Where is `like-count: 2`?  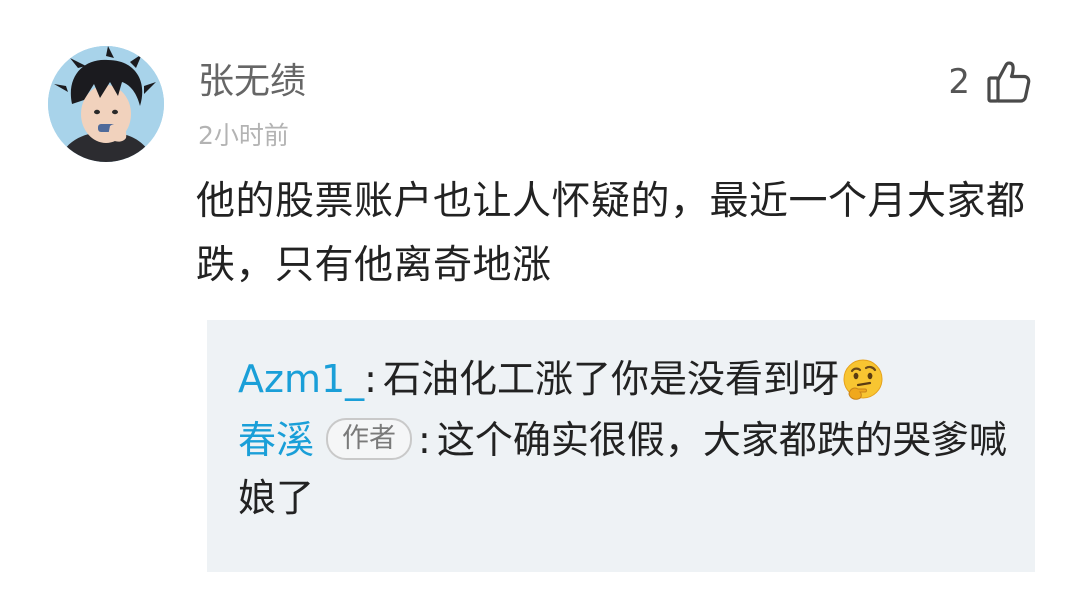
like-count: 2 is located at coordinates (959, 82).